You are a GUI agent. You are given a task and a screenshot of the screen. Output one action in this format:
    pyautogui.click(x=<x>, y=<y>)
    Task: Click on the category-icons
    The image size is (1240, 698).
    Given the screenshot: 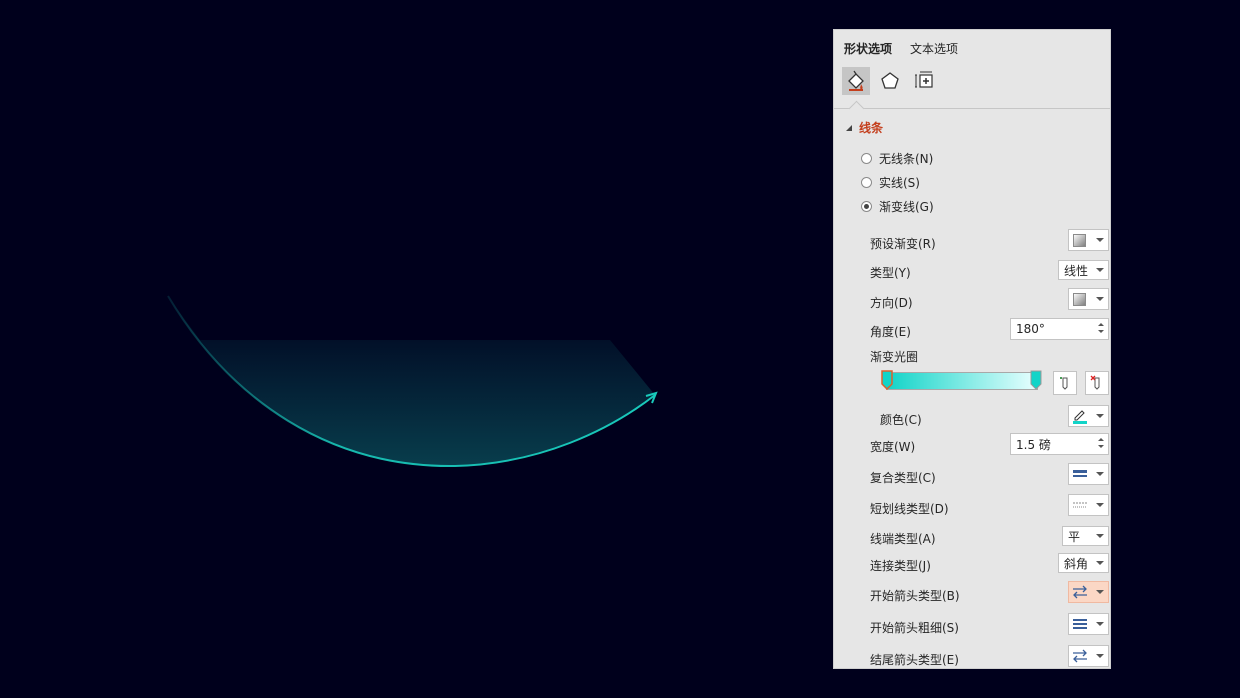 What is the action you would take?
    pyautogui.click(x=890, y=81)
    